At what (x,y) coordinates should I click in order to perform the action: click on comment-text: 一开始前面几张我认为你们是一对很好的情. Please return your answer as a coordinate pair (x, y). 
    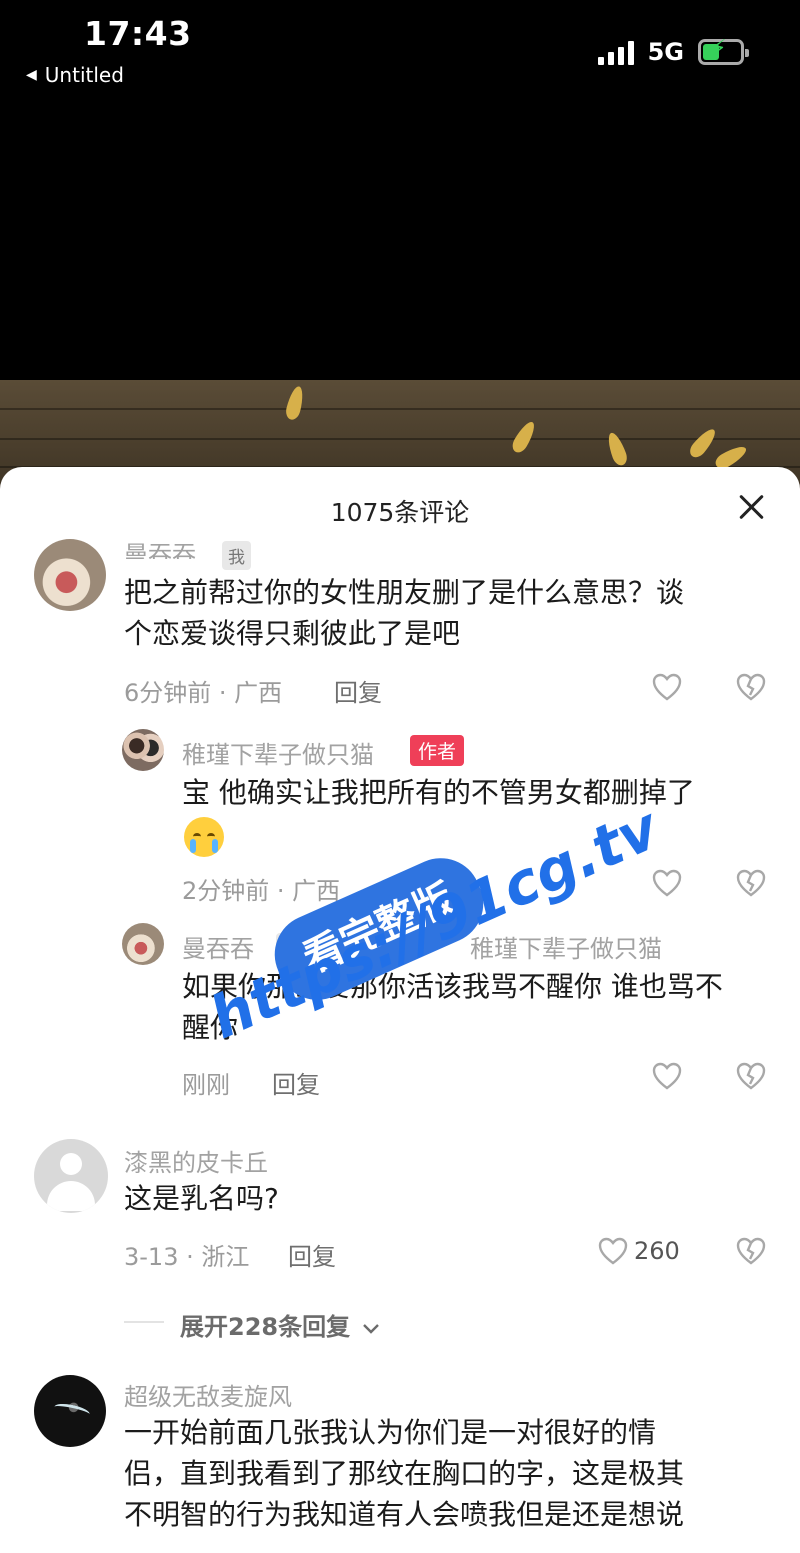
    Looking at the image, I should click on (390, 1432).